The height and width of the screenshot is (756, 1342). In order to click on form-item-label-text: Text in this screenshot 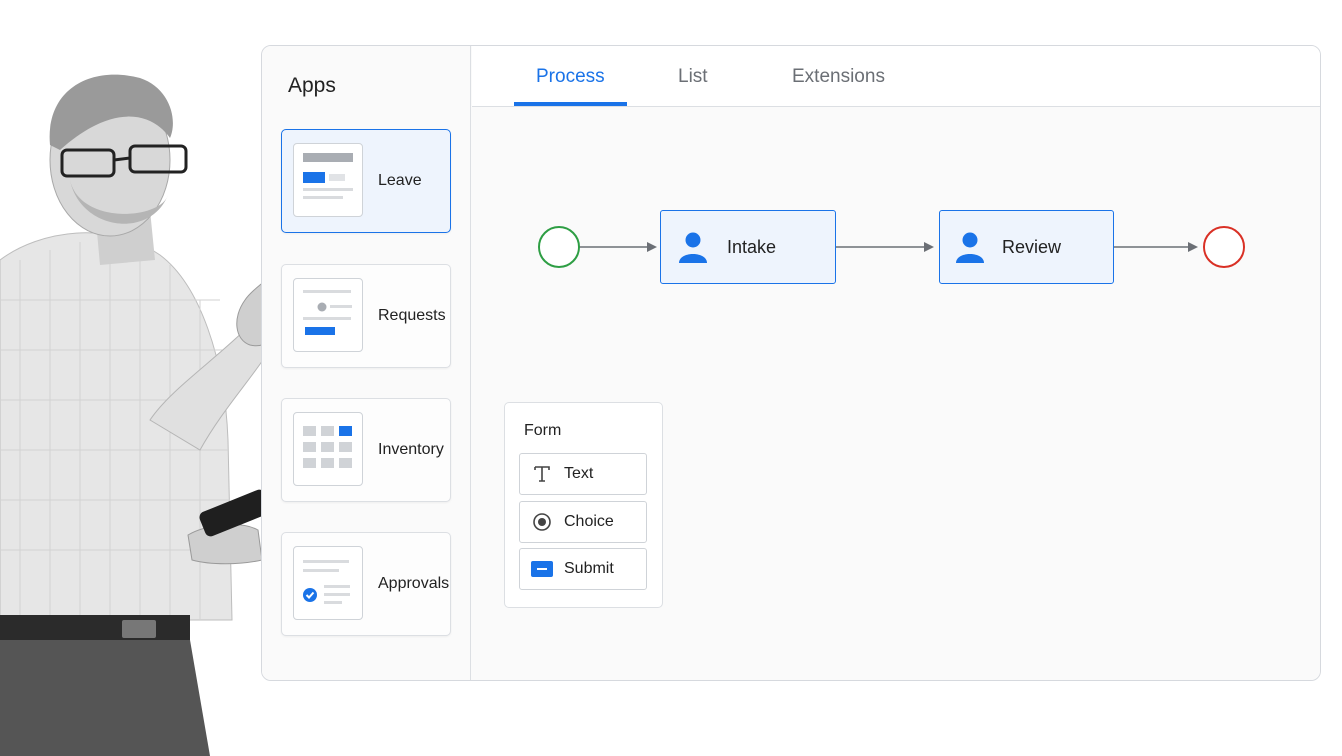, I will do `click(579, 473)`.